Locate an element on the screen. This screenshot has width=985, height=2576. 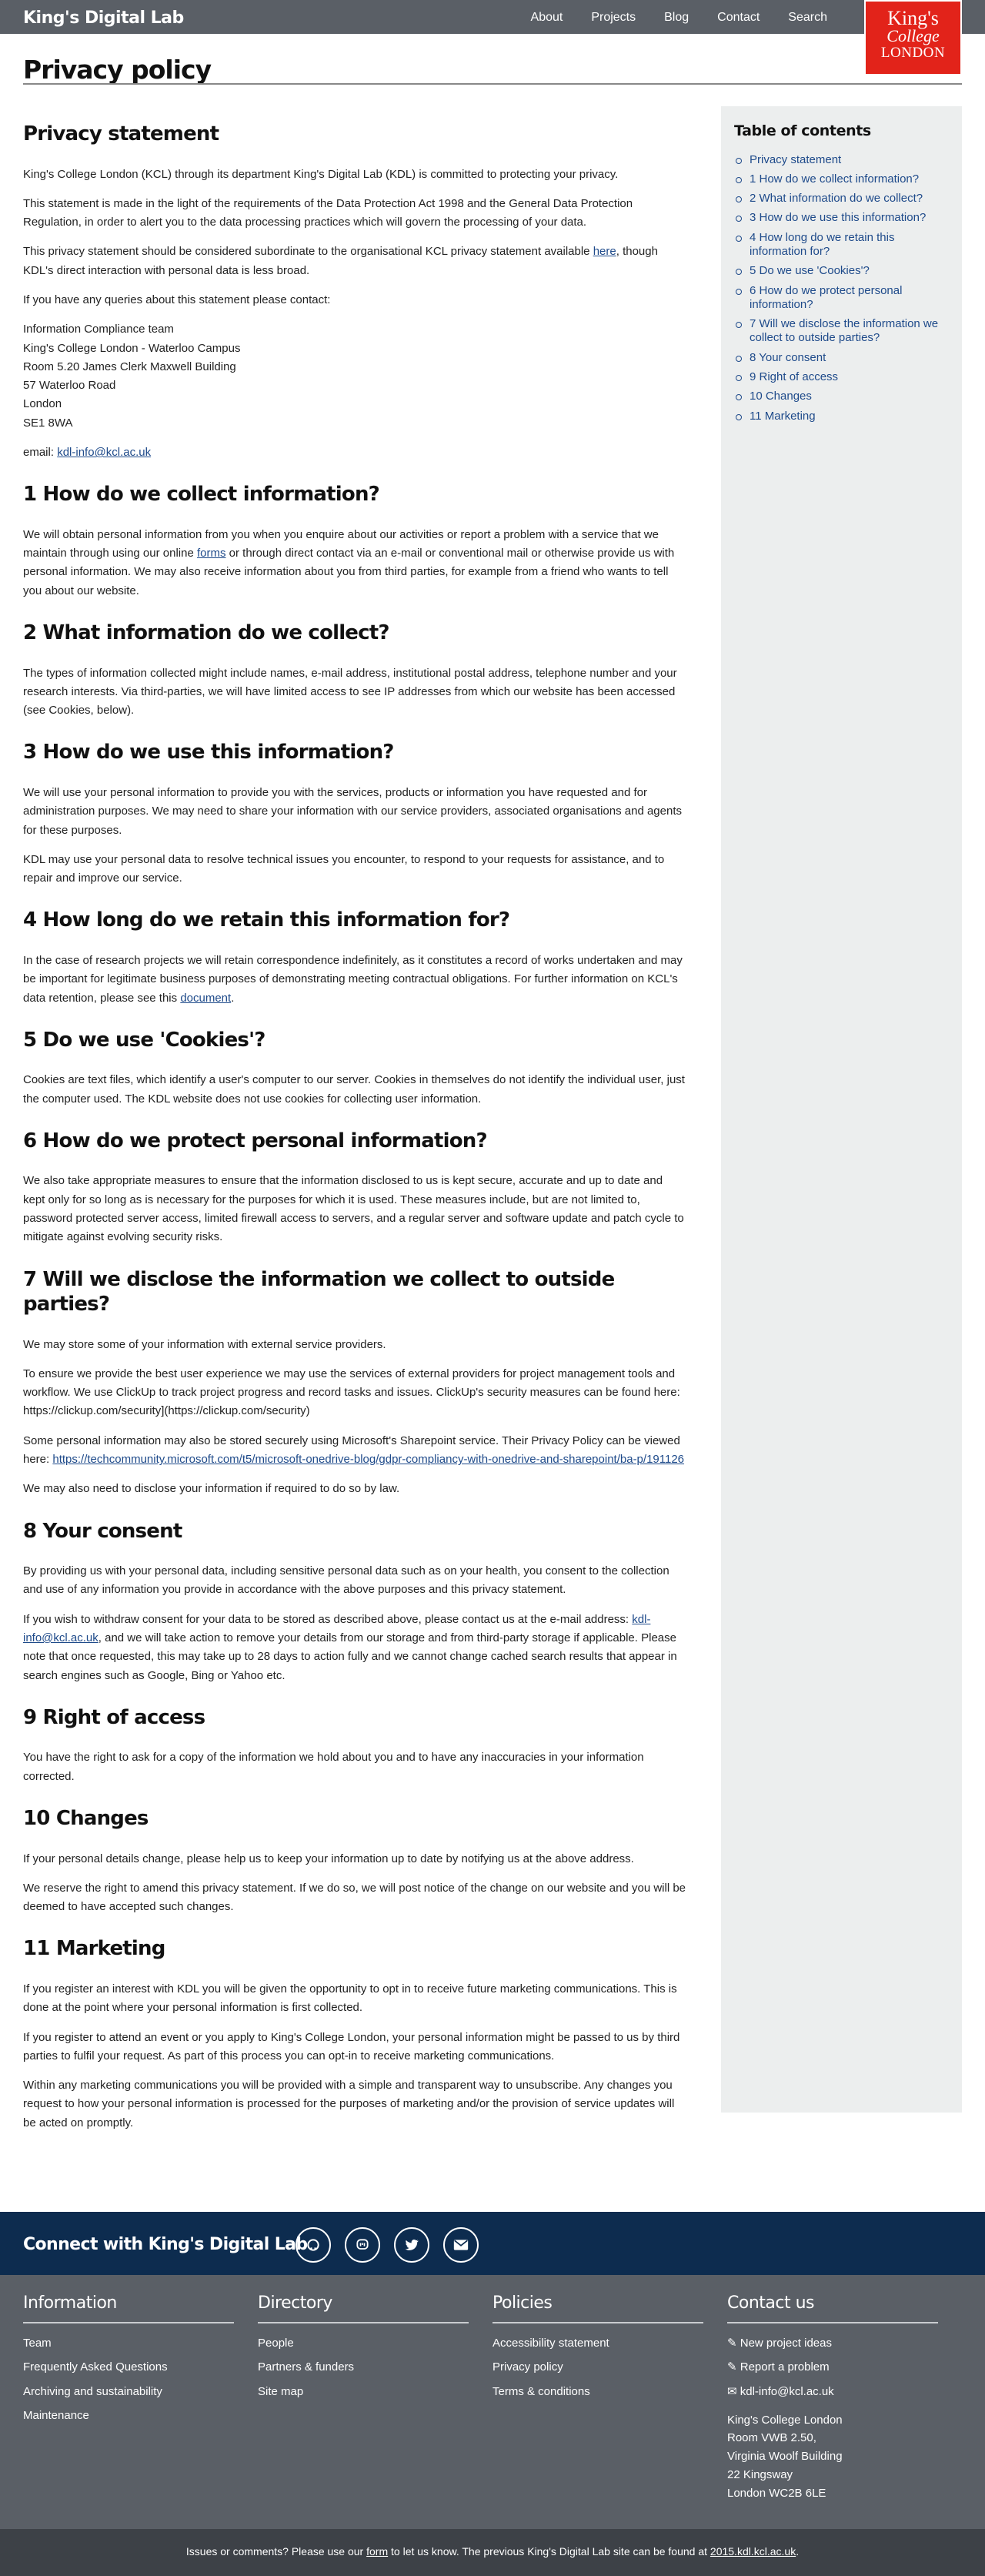
heading-section-3: 3 How do we use this information? is located at coordinates (208, 753).